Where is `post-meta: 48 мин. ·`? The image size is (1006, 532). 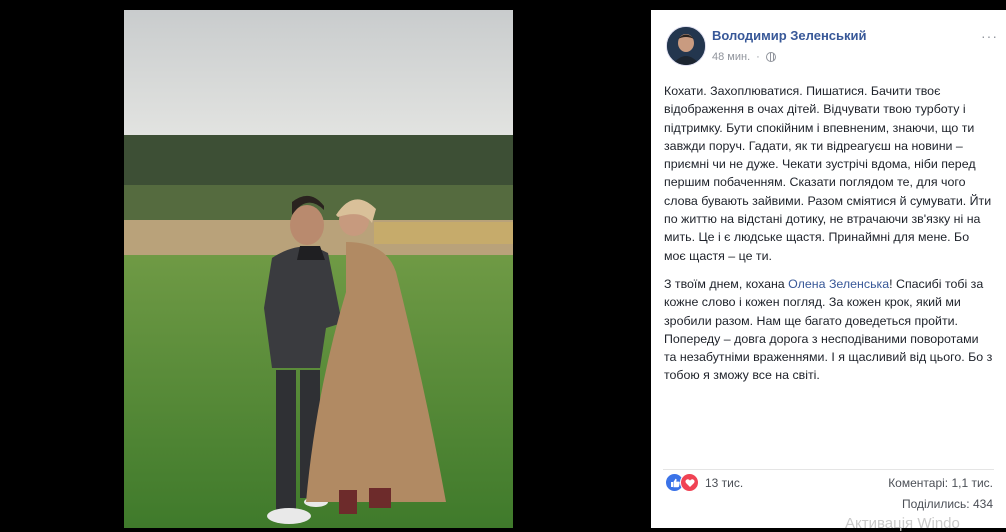
post-meta: 48 мин. · is located at coordinates (744, 57).